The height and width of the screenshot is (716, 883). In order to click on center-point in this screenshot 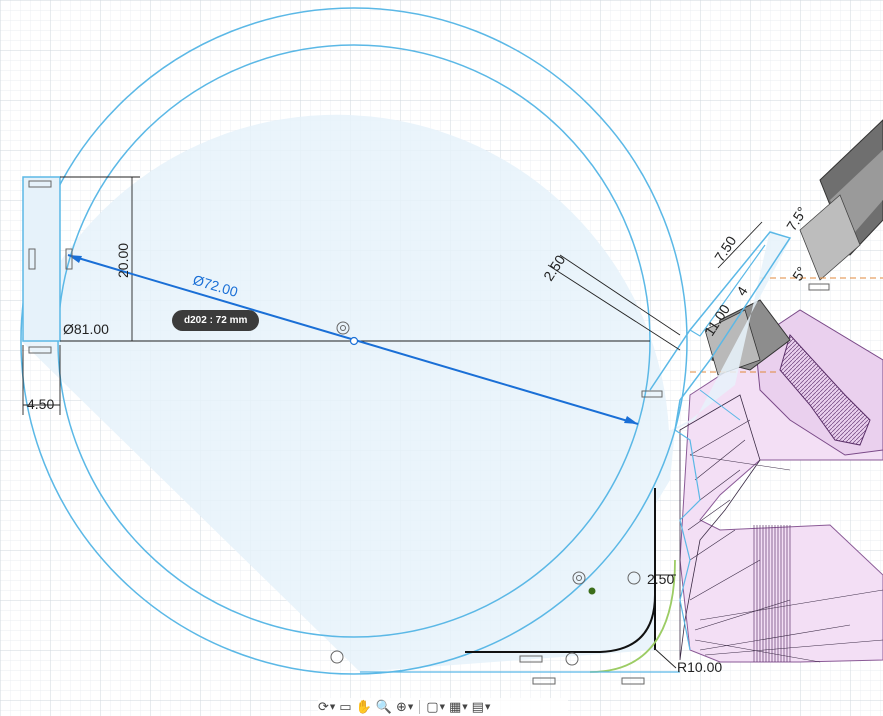, I will do `click(354, 341)`.